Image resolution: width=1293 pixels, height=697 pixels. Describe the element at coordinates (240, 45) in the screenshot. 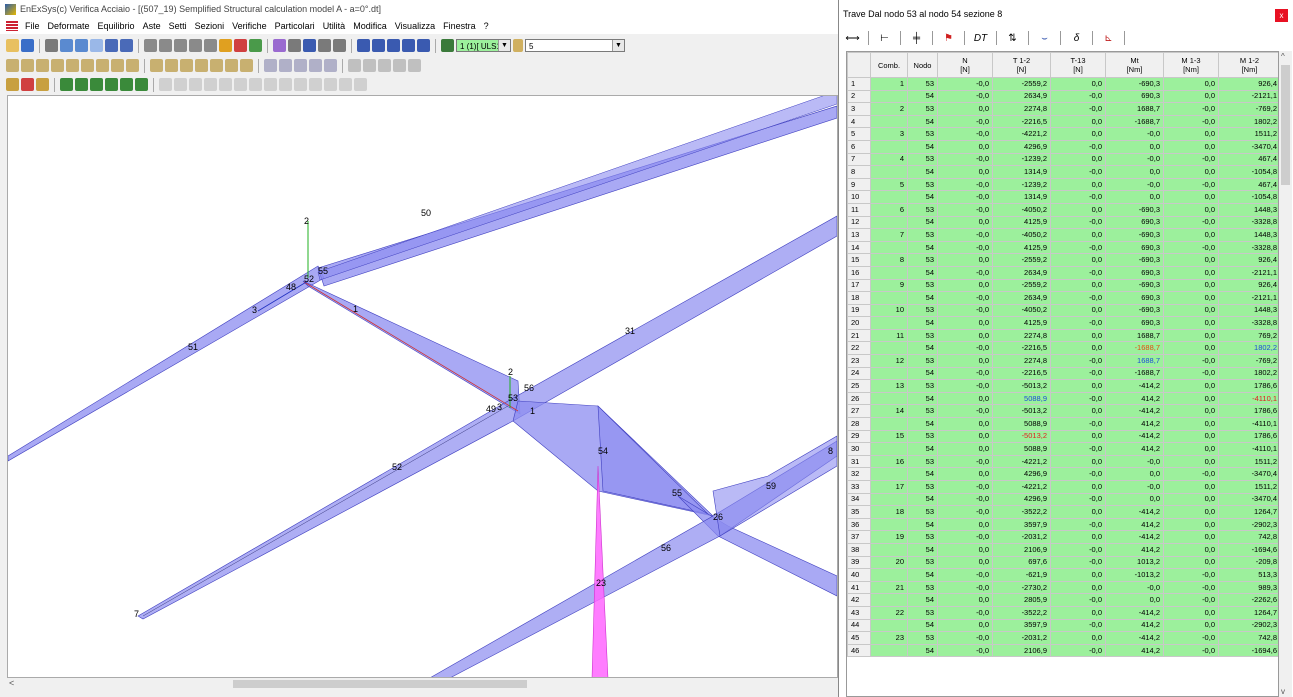

I see `color-icon` at that location.